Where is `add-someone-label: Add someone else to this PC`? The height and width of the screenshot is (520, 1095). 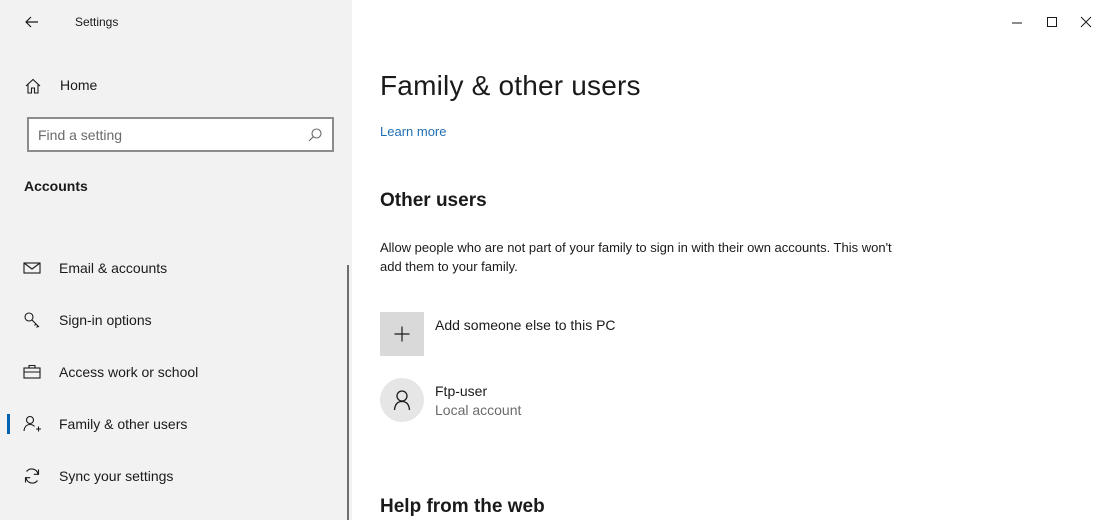
add-someone-label: Add someone else to this PC is located at coordinates (525, 325).